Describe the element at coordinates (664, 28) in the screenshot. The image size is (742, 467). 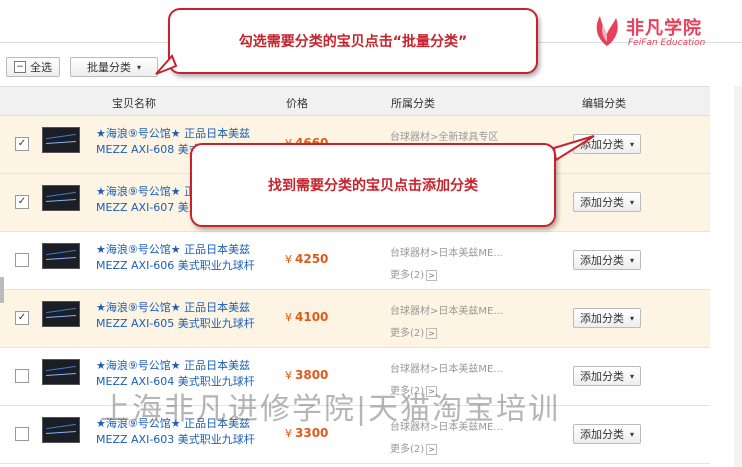
I see `logo-text: 非凡学院` at that location.